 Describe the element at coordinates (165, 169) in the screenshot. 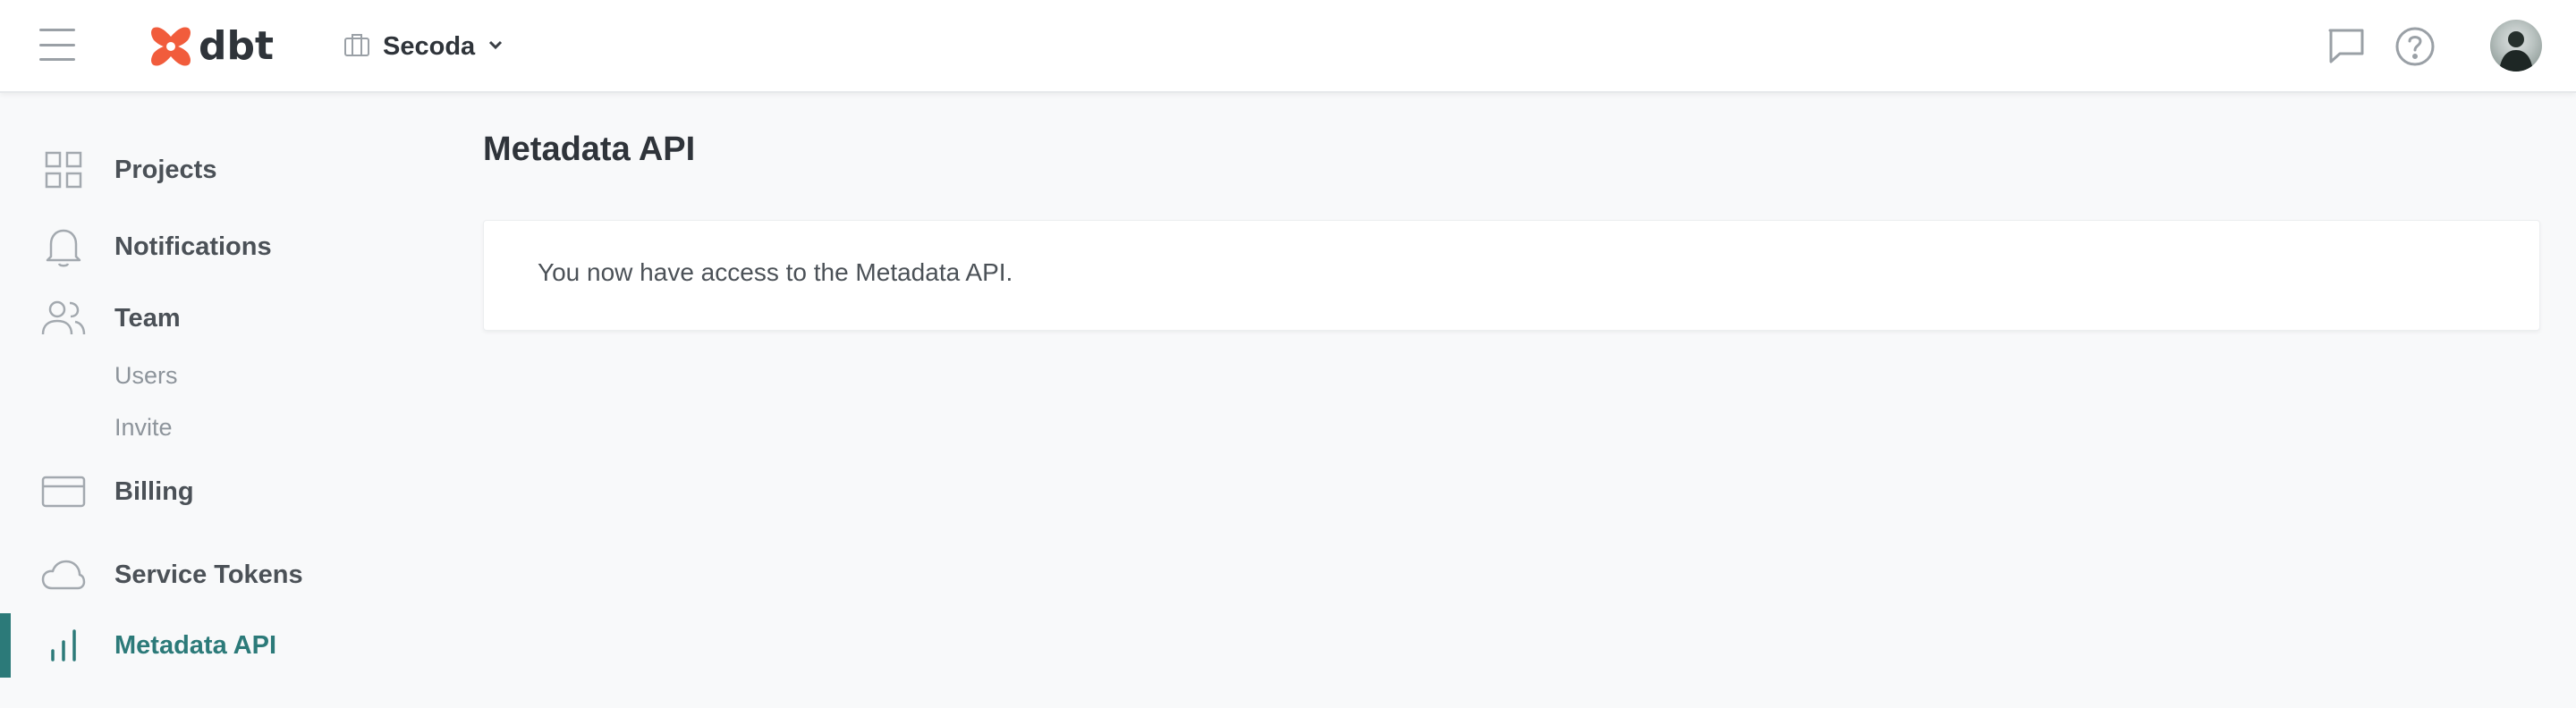

I see `sidebar-item-label: Projects` at that location.